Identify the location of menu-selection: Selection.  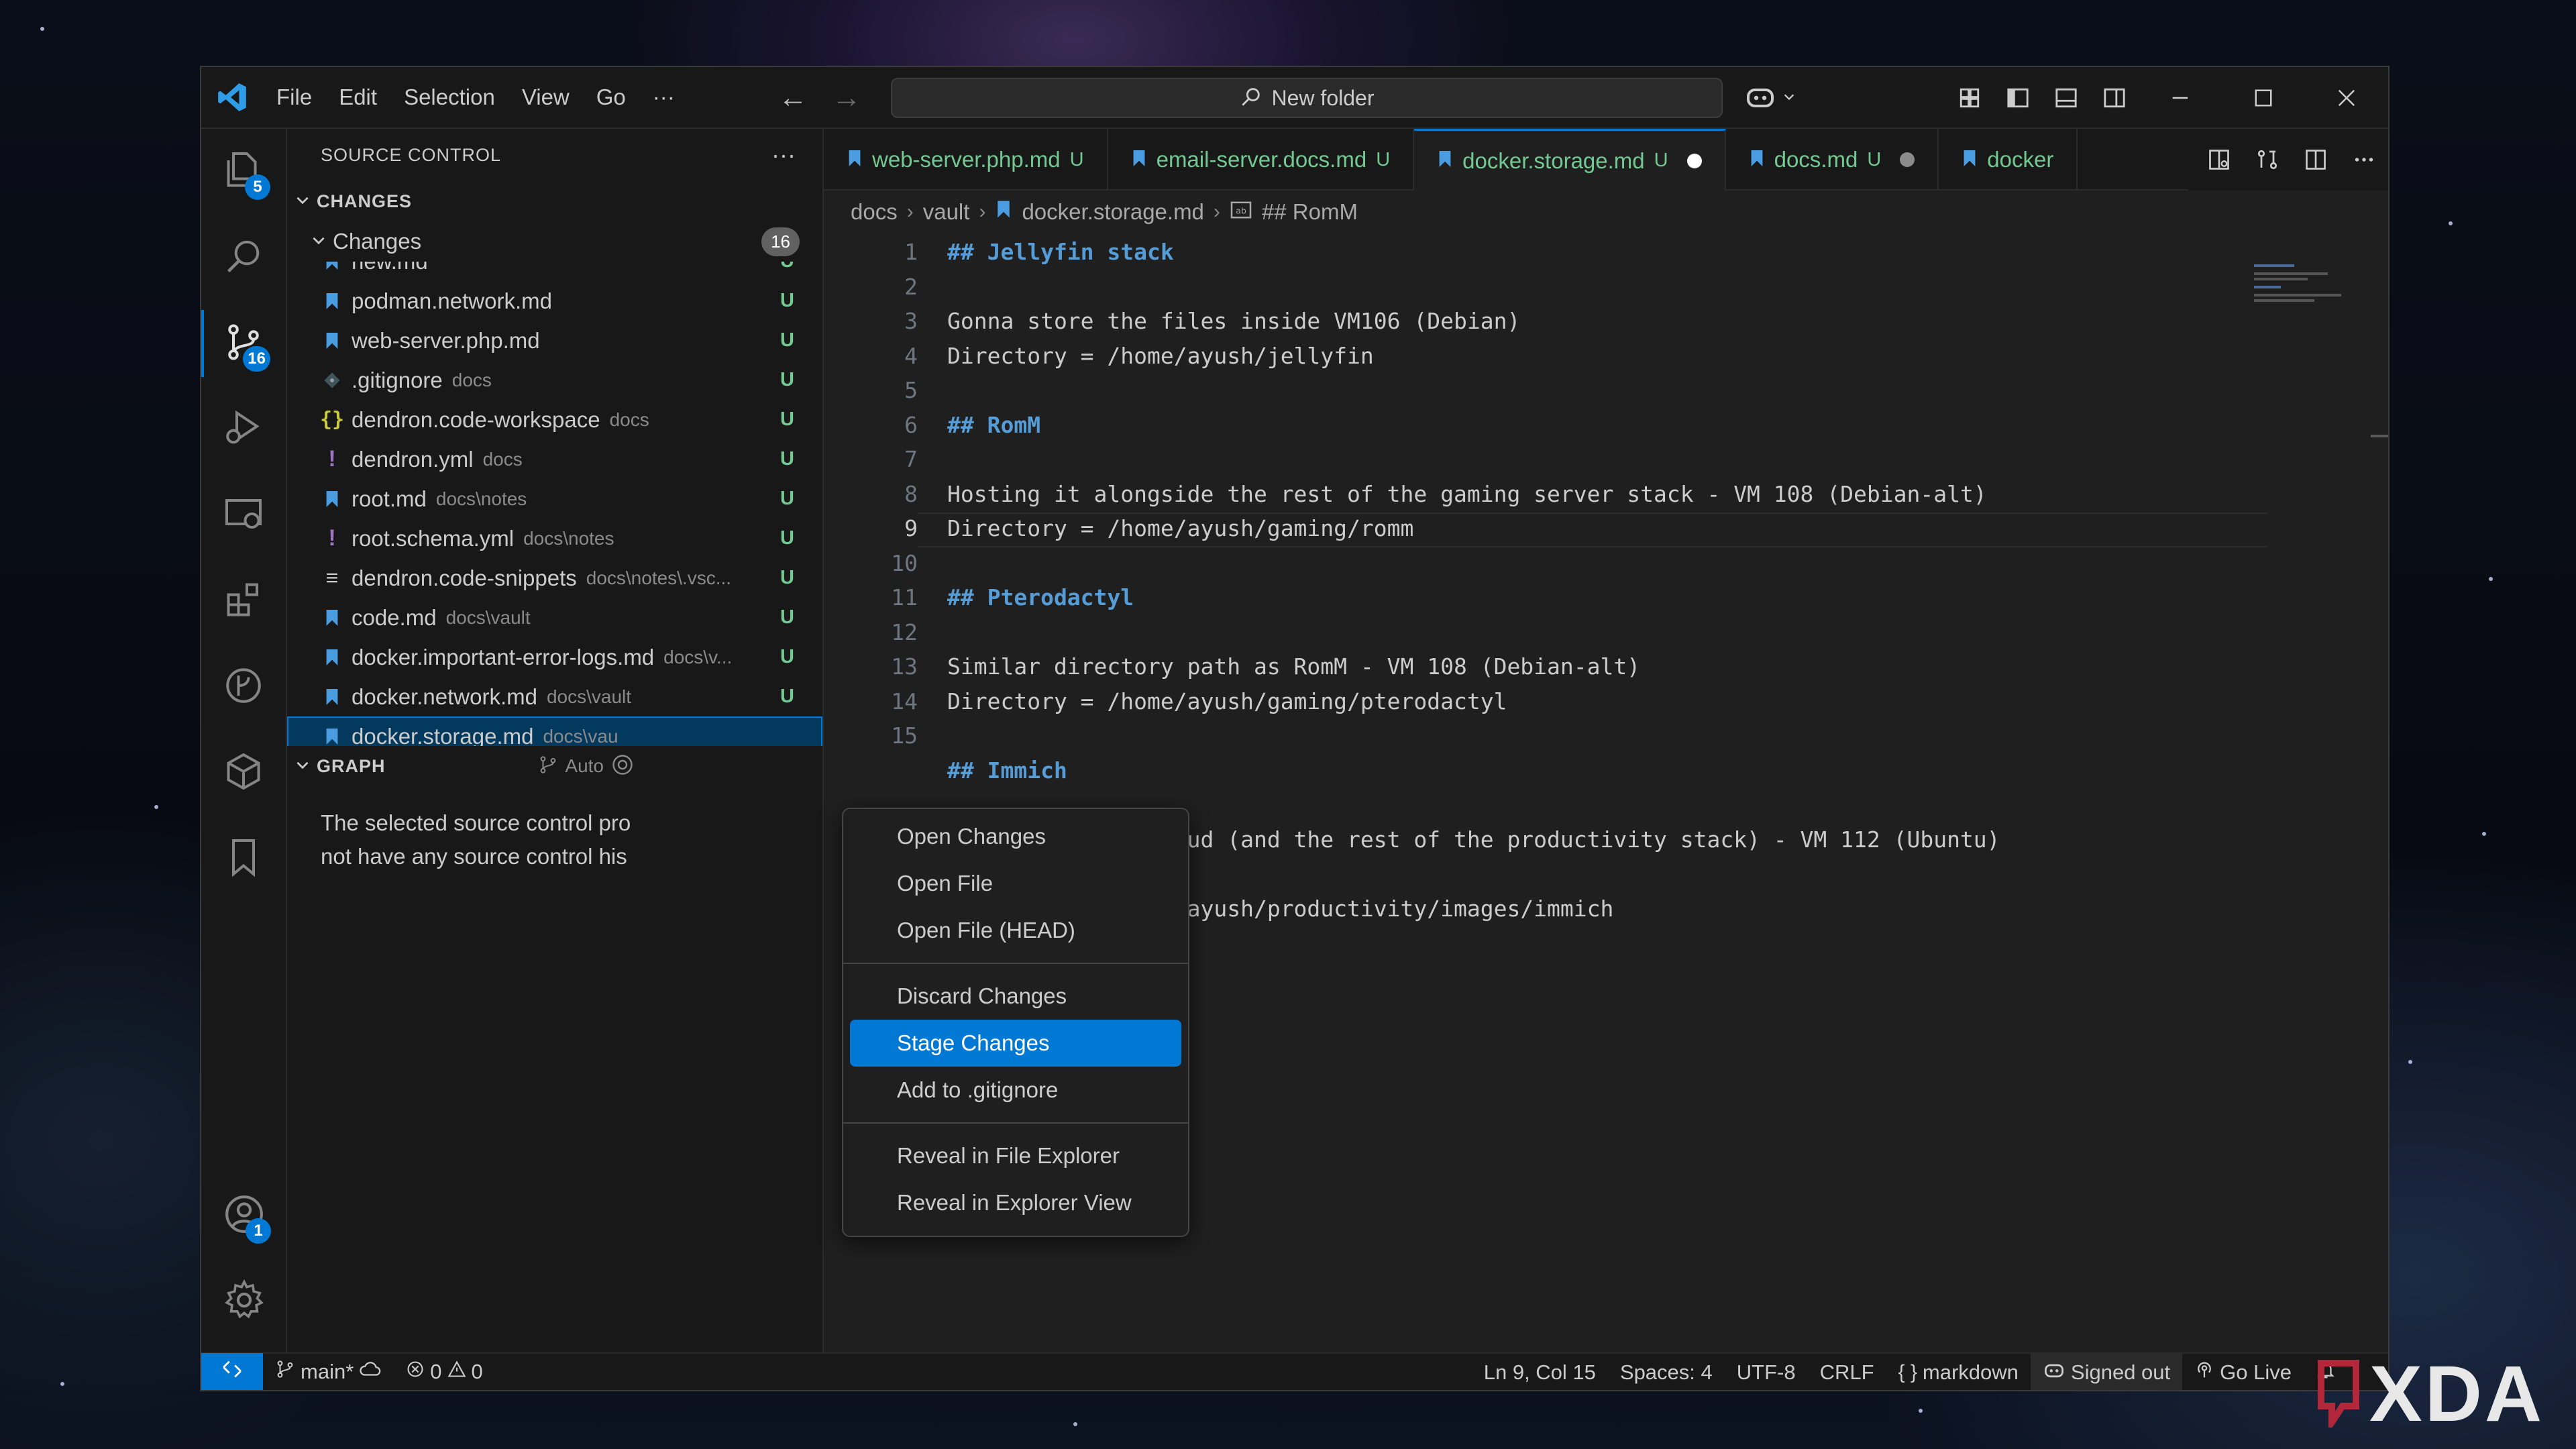
(449, 97).